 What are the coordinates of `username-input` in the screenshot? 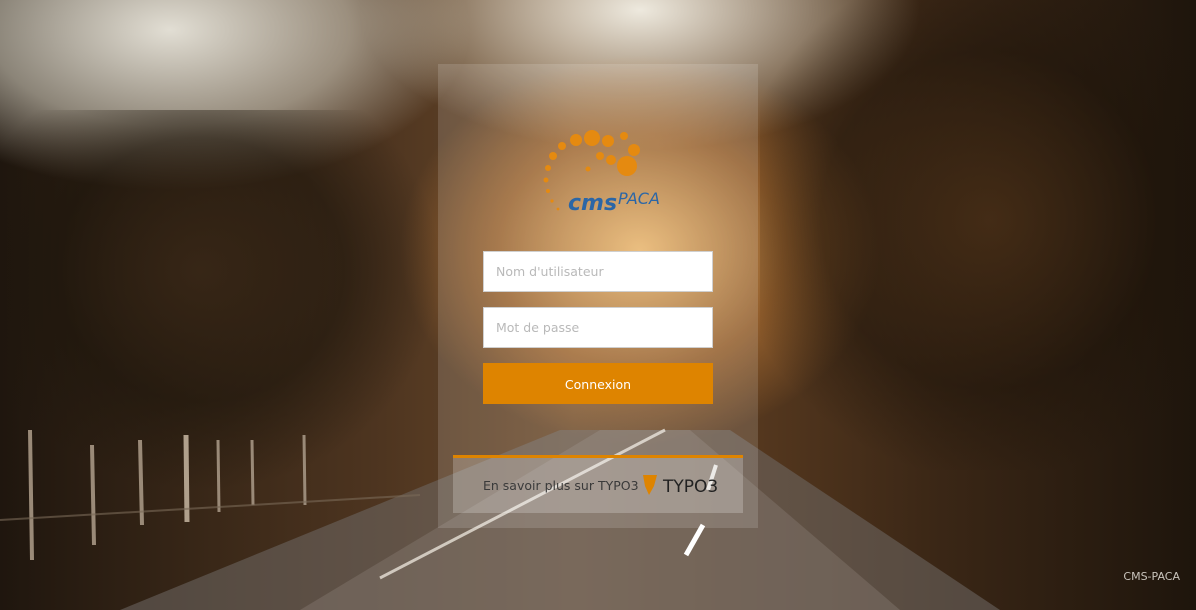 It's located at (598, 271).